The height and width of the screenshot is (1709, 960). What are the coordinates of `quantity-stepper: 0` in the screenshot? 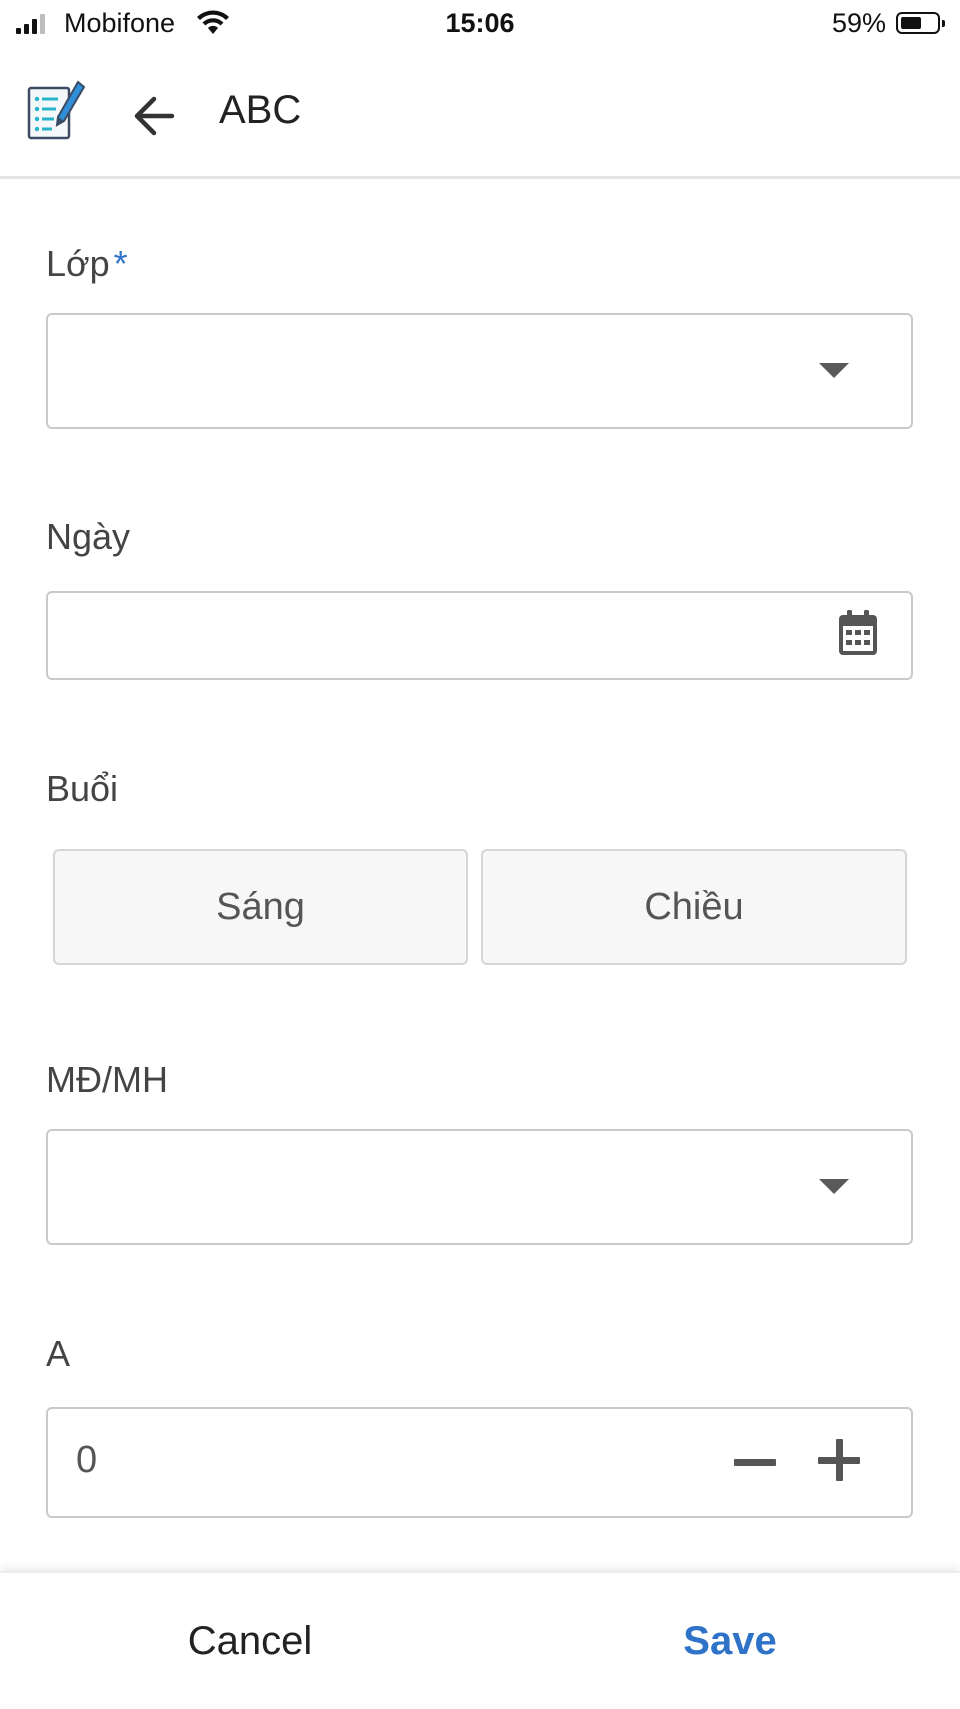 It's located at (479, 1462).